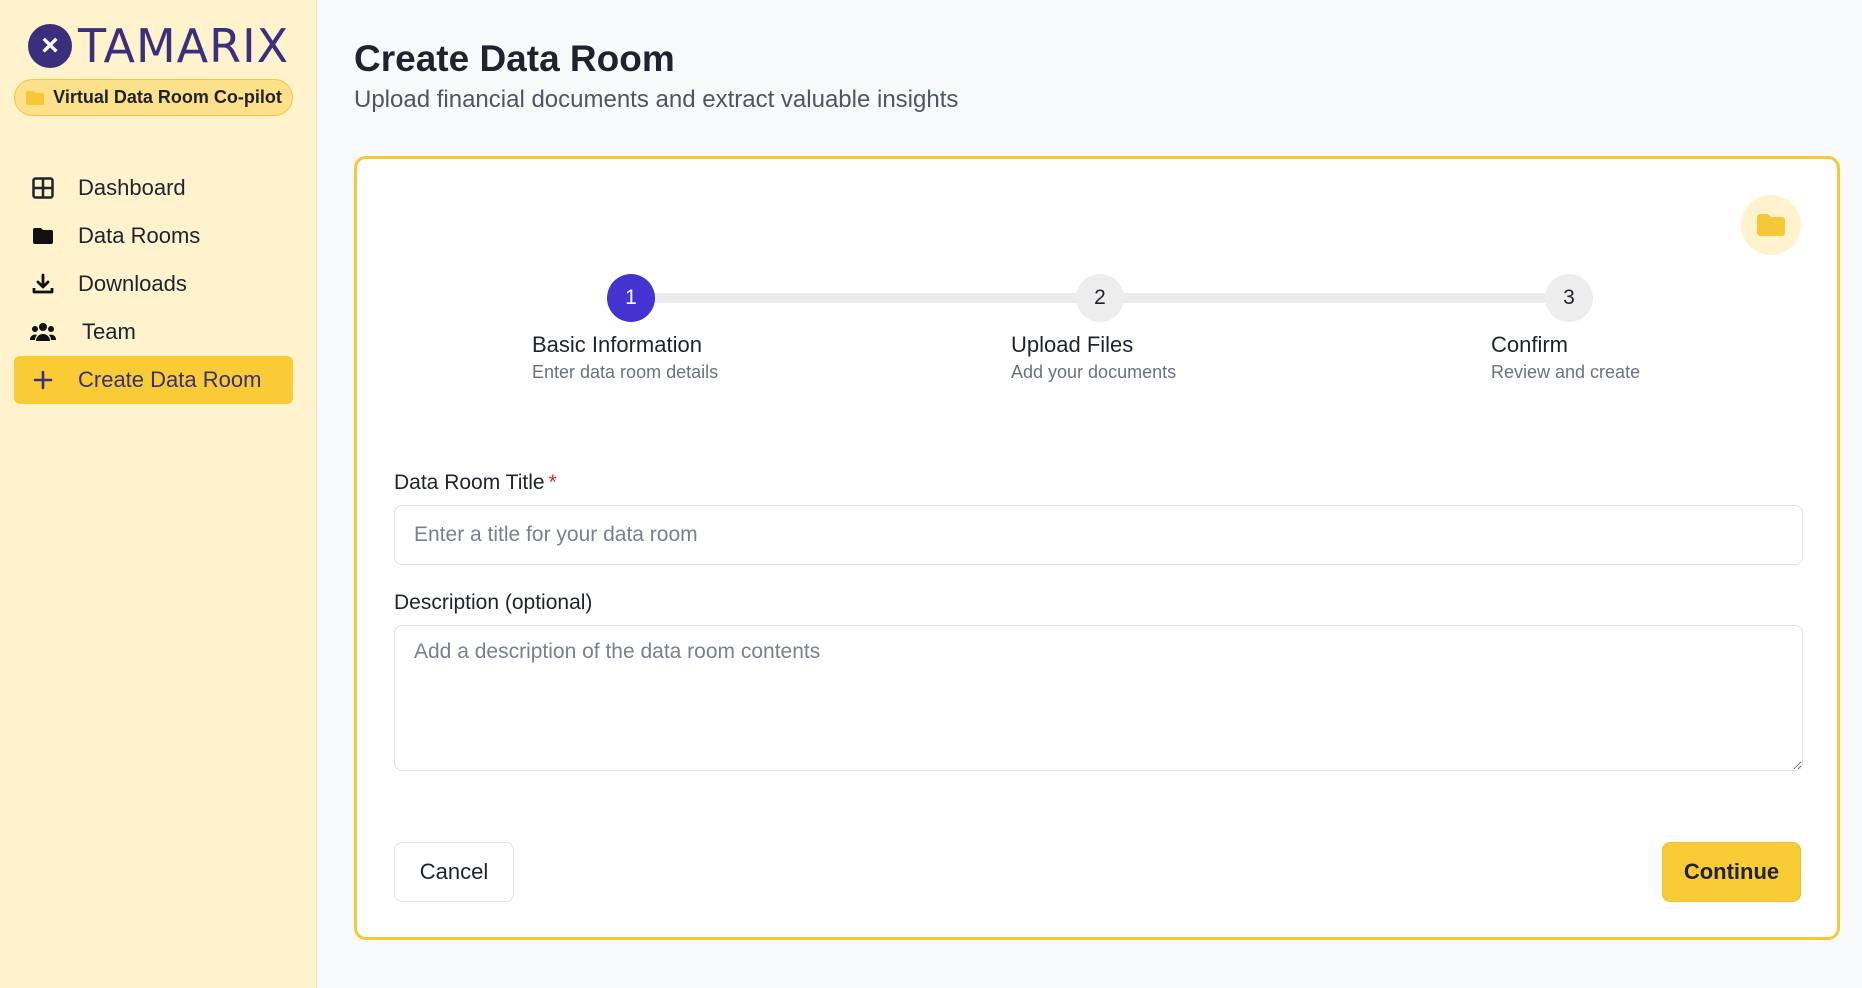 The image size is (1862, 988). Describe the element at coordinates (1098, 698) in the screenshot. I see `description-textarea` at that location.